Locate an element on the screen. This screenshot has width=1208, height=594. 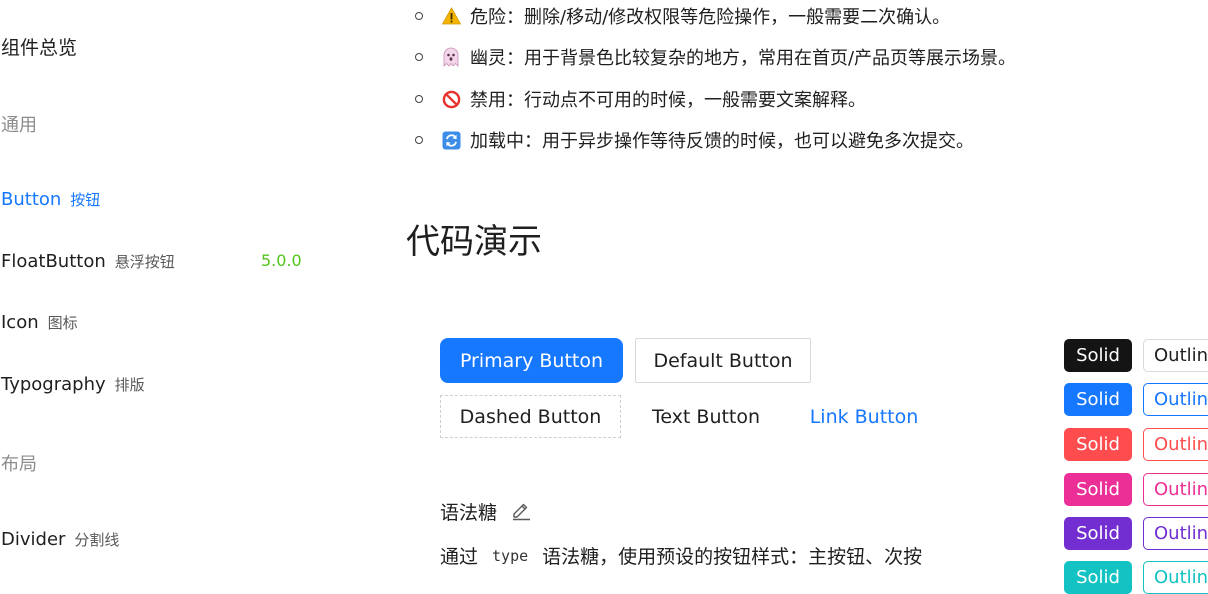
section-heading: 代码演示 is located at coordinates (474, 242).